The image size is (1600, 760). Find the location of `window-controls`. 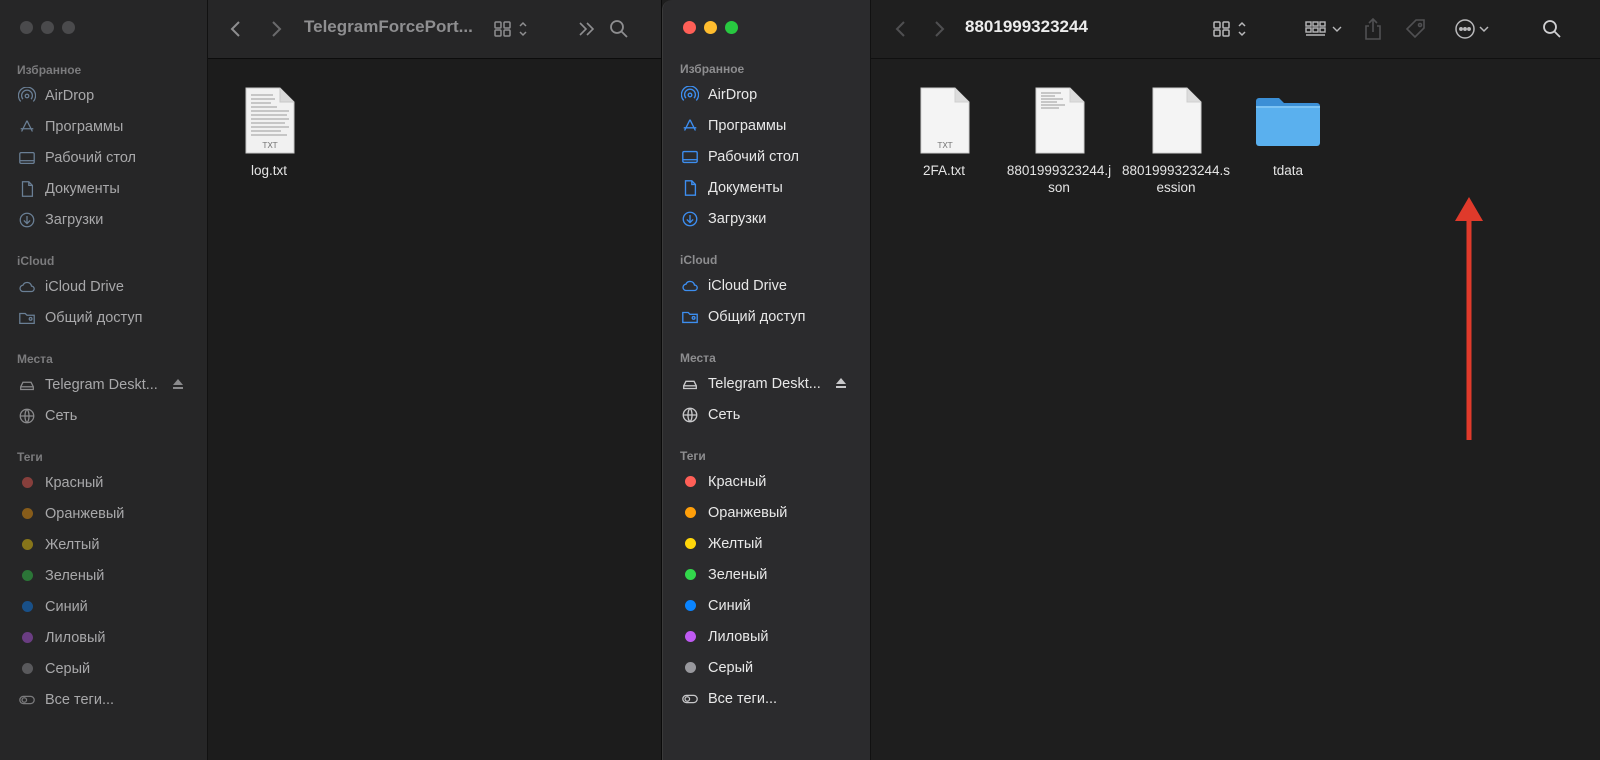

window-controls is located at coordinates (710, 27).